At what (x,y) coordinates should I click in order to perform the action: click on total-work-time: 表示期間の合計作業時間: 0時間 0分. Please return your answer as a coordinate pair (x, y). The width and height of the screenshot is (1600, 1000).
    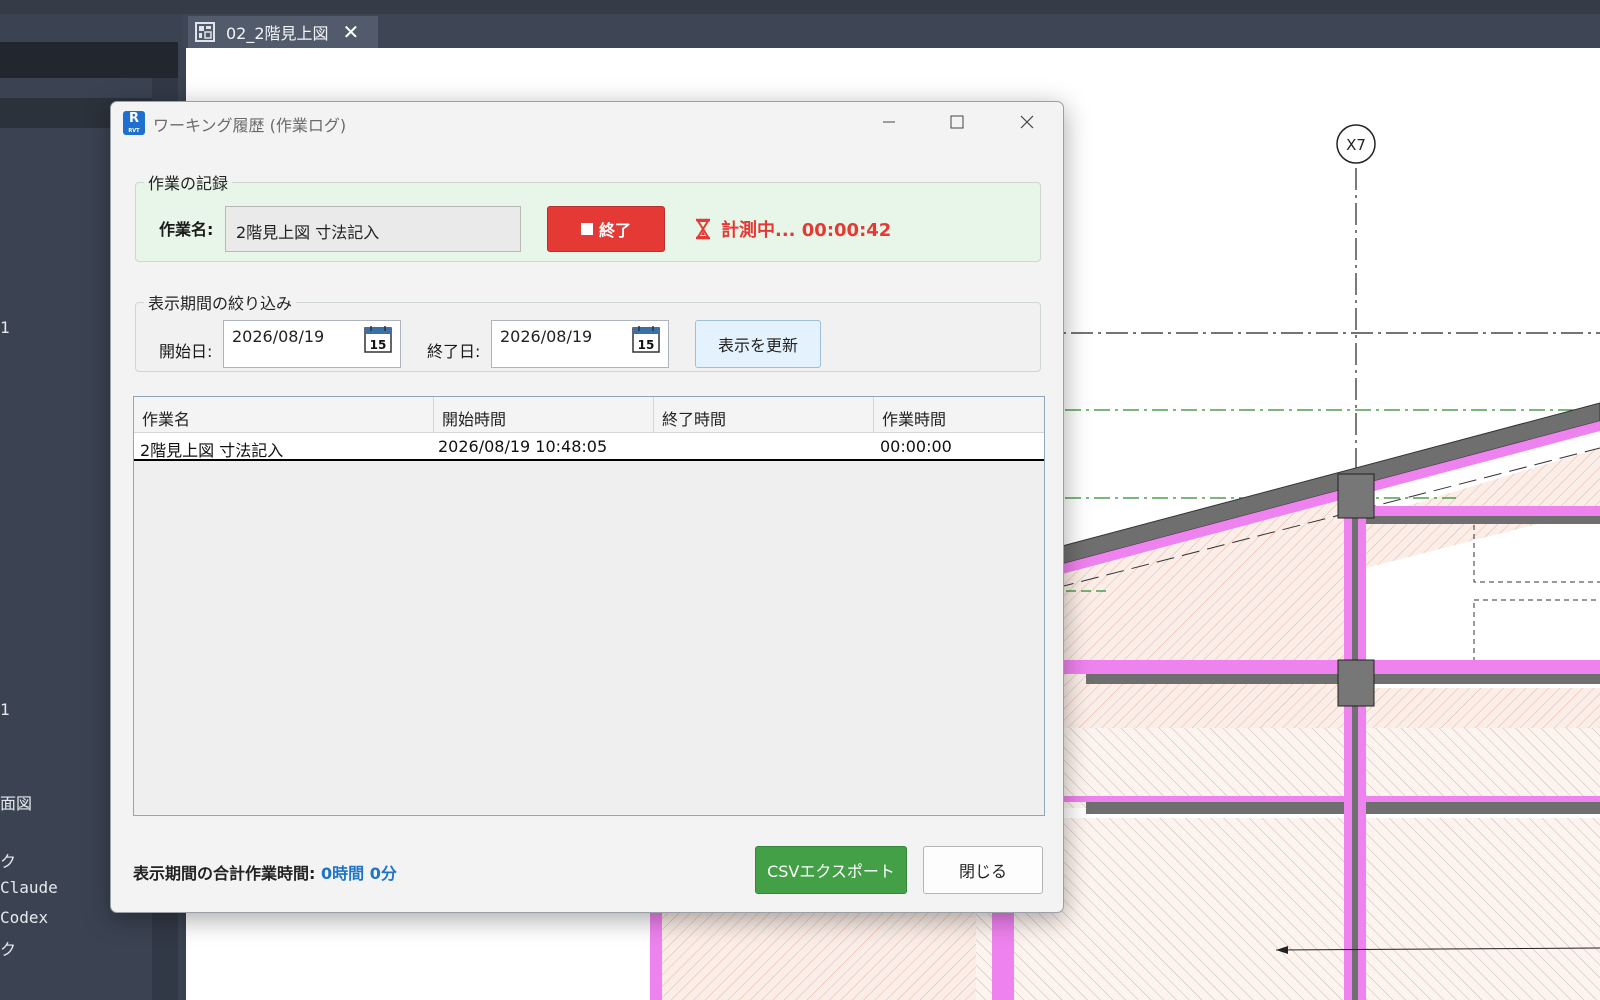
    Looking at the image, I should click on (265, 872).